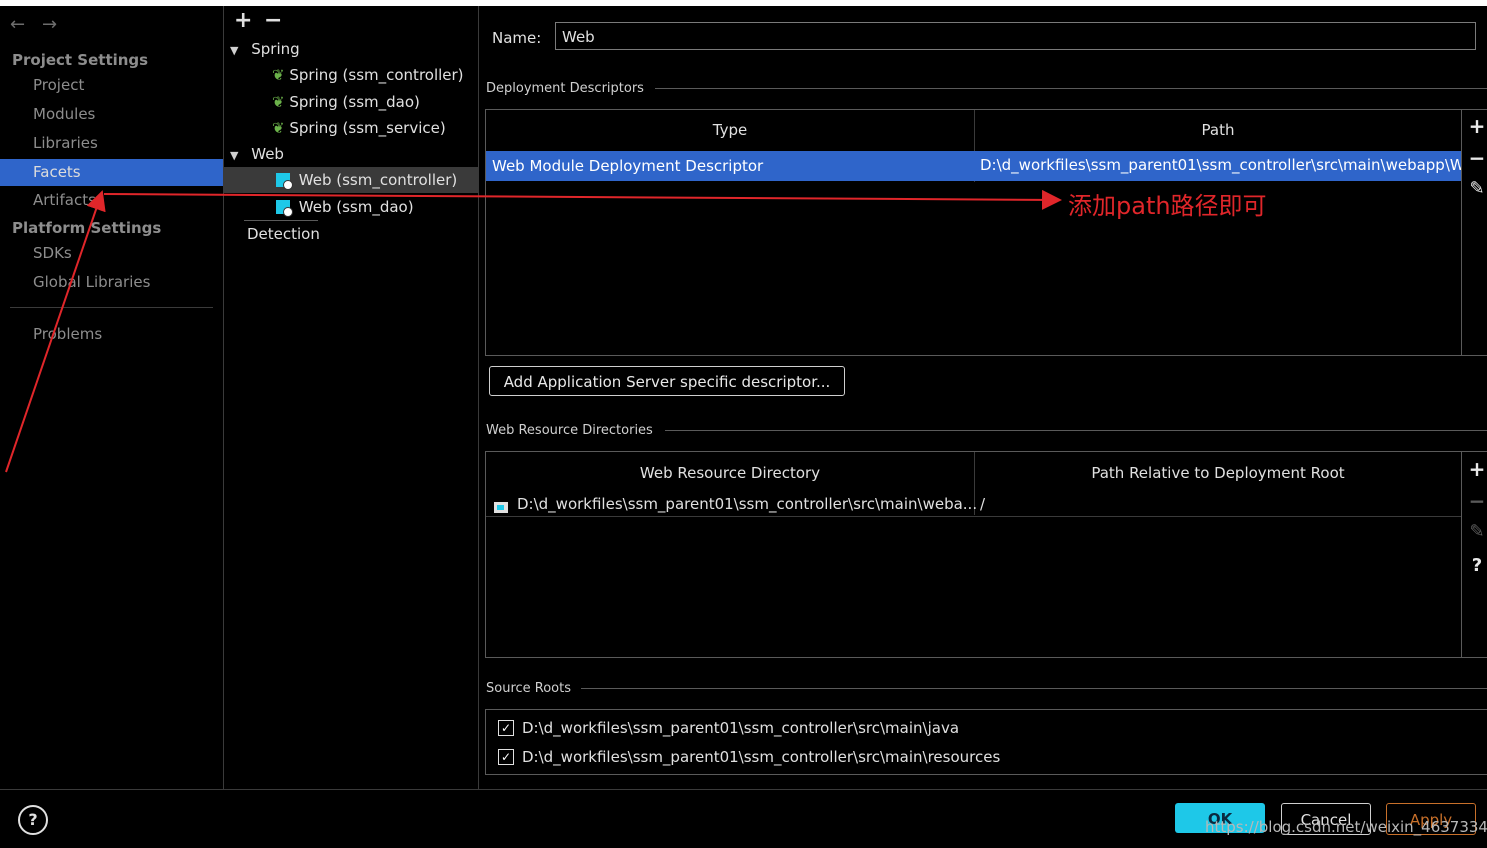  Describe the element at coordinates (582, 199) in the screenshot. I see `annotation-arrow-right` at that location.